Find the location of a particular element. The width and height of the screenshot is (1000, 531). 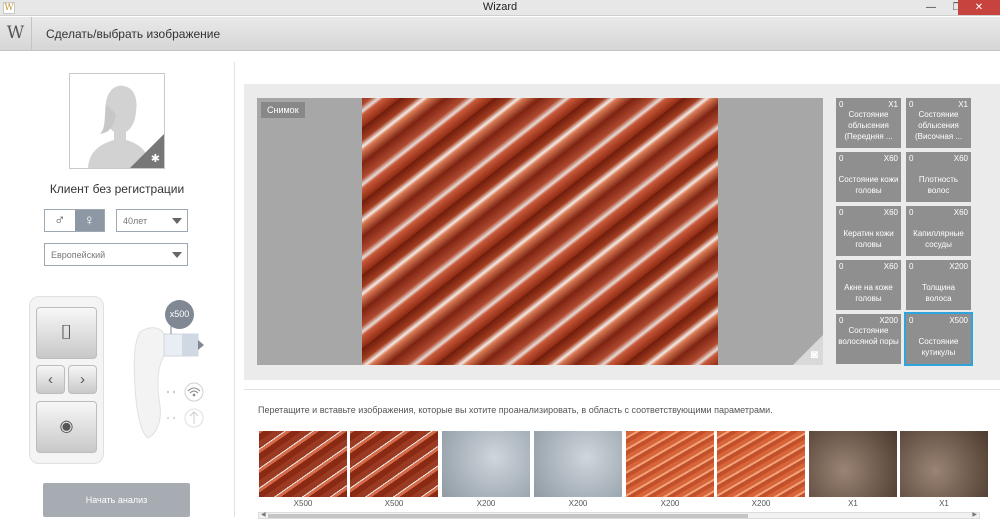

ethnicity-select: Европейский is located at coordinates (116, 254).